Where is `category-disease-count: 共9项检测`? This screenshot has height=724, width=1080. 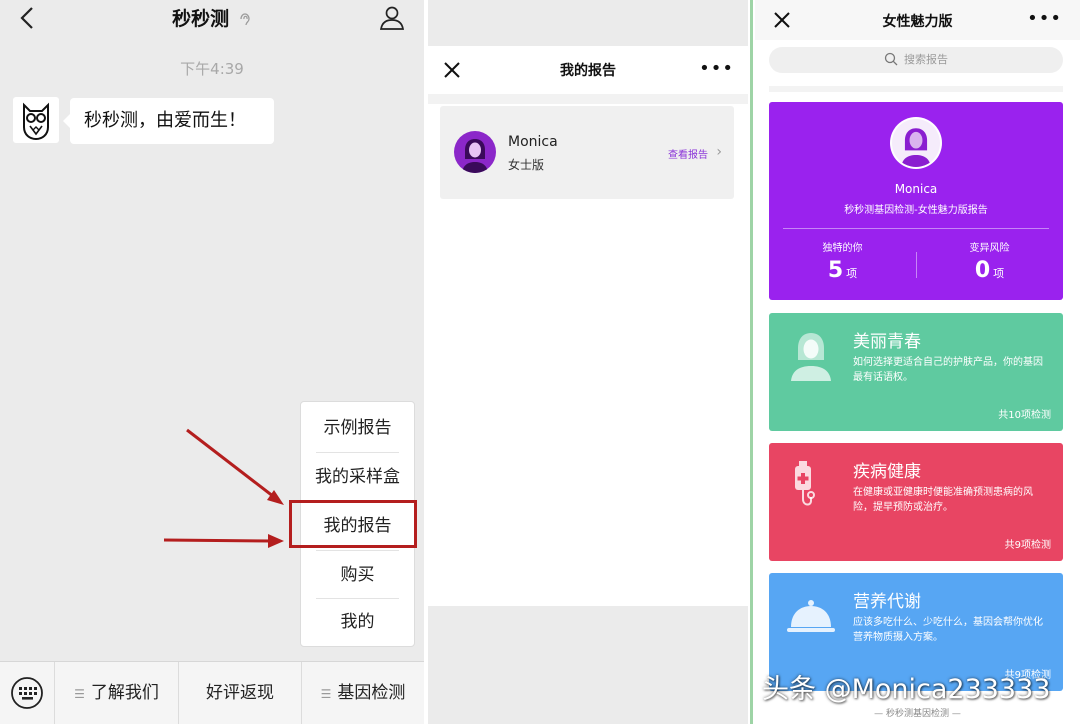
category-disease-count: 共9项检测 is located at coordinates (1027, 545).